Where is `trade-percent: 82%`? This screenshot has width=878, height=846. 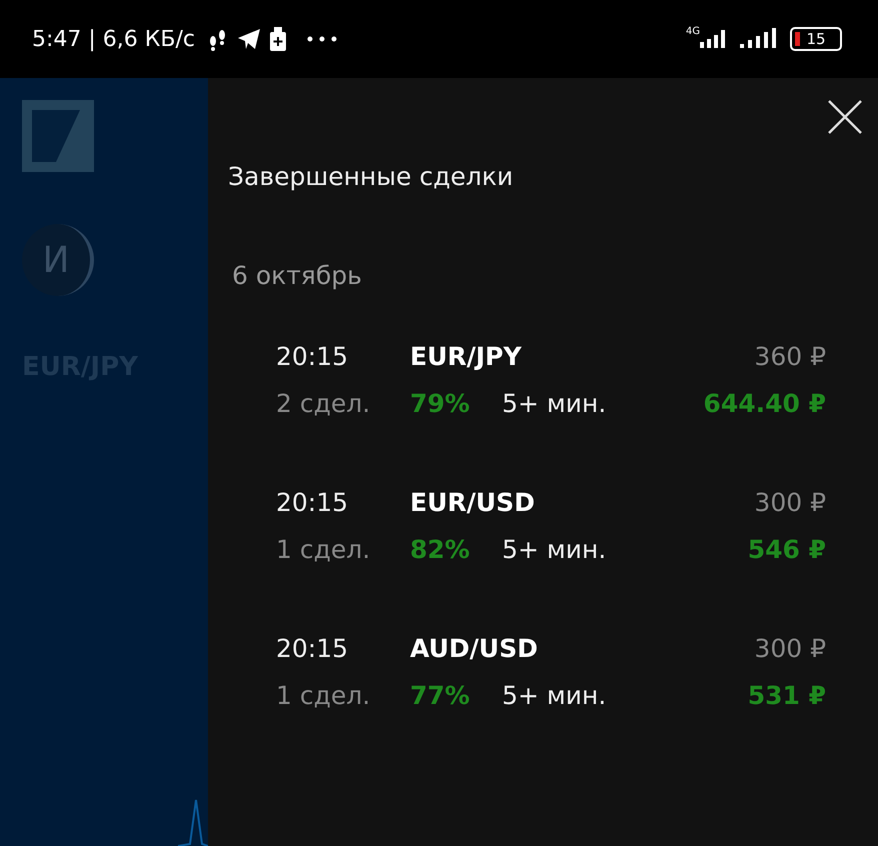 trade-percent: 82% is located at coordinates (440, 549).